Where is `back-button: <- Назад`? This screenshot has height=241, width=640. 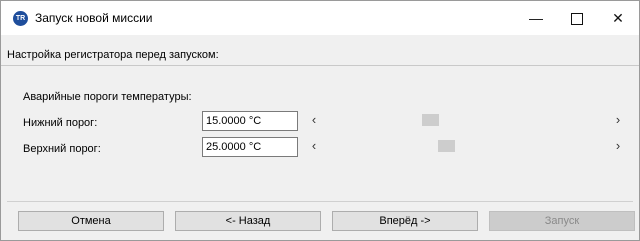 back-button: <- Назад is located at coordinates (248, 221).